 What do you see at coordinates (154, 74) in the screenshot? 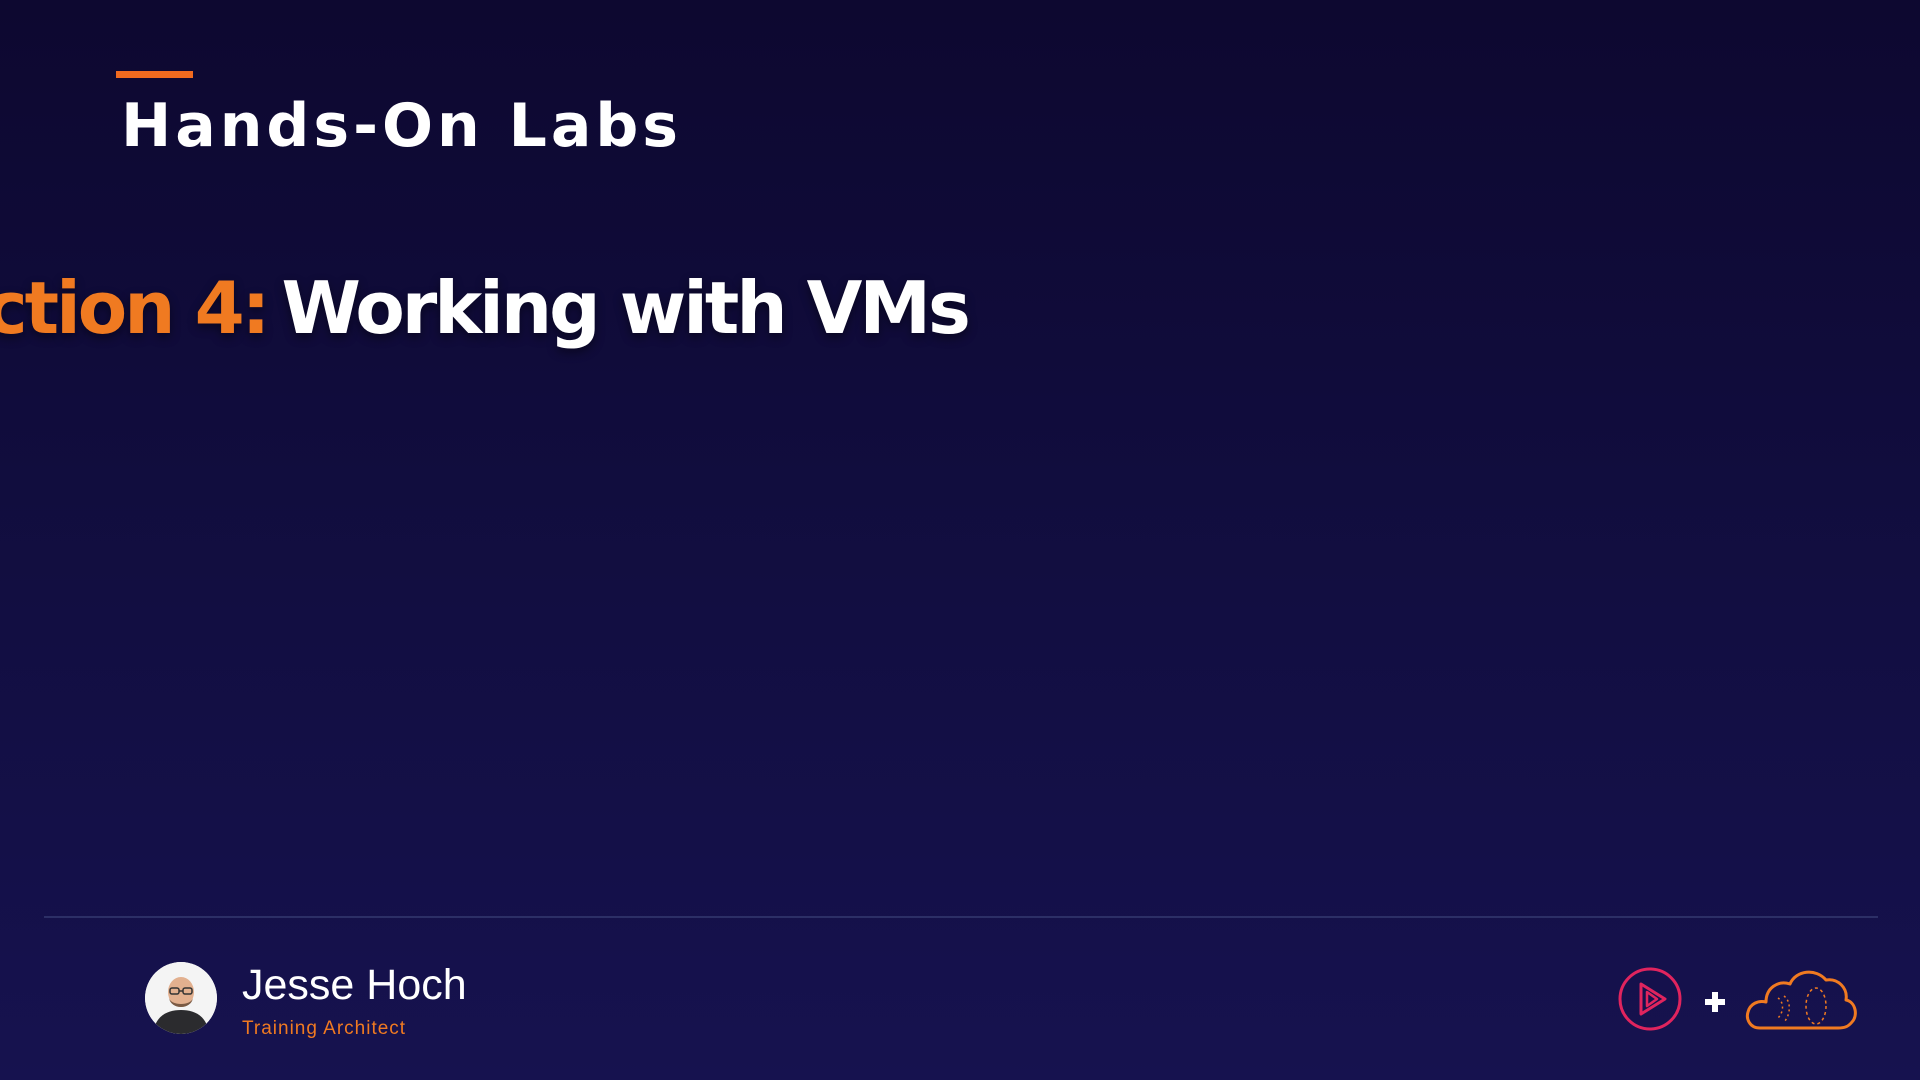
I see `title-accent-bar` at bounding box center [154, 74].